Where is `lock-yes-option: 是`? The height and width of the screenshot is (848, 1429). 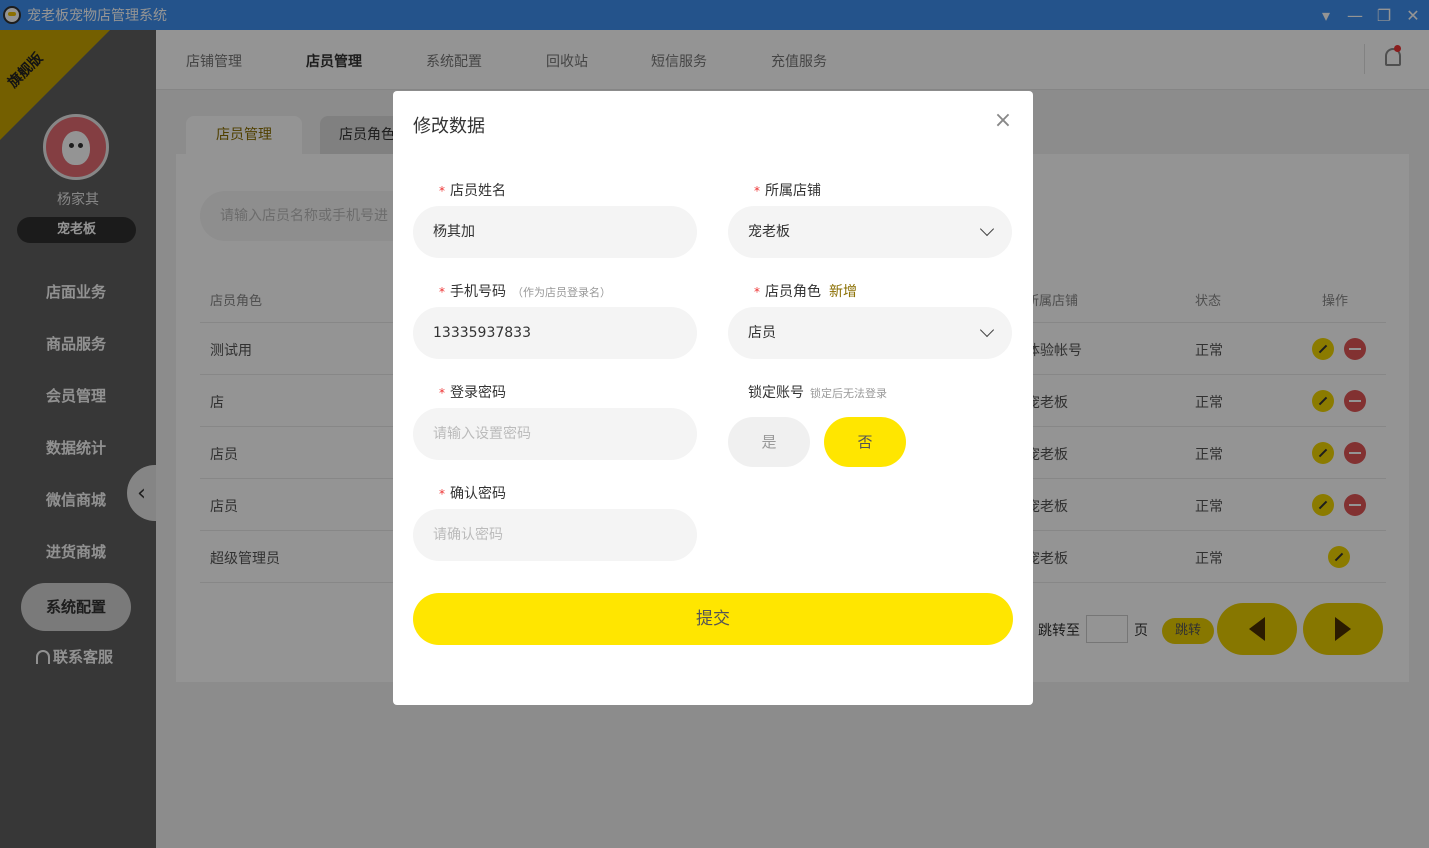 lock-yes-option: 是 is located at coordinates (769, 442).